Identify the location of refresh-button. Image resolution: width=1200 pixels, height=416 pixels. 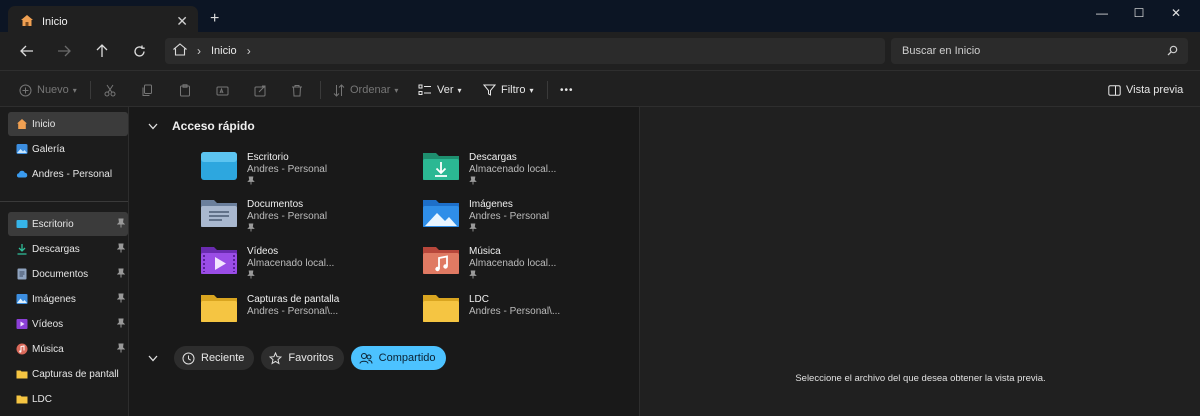
(139, 51).